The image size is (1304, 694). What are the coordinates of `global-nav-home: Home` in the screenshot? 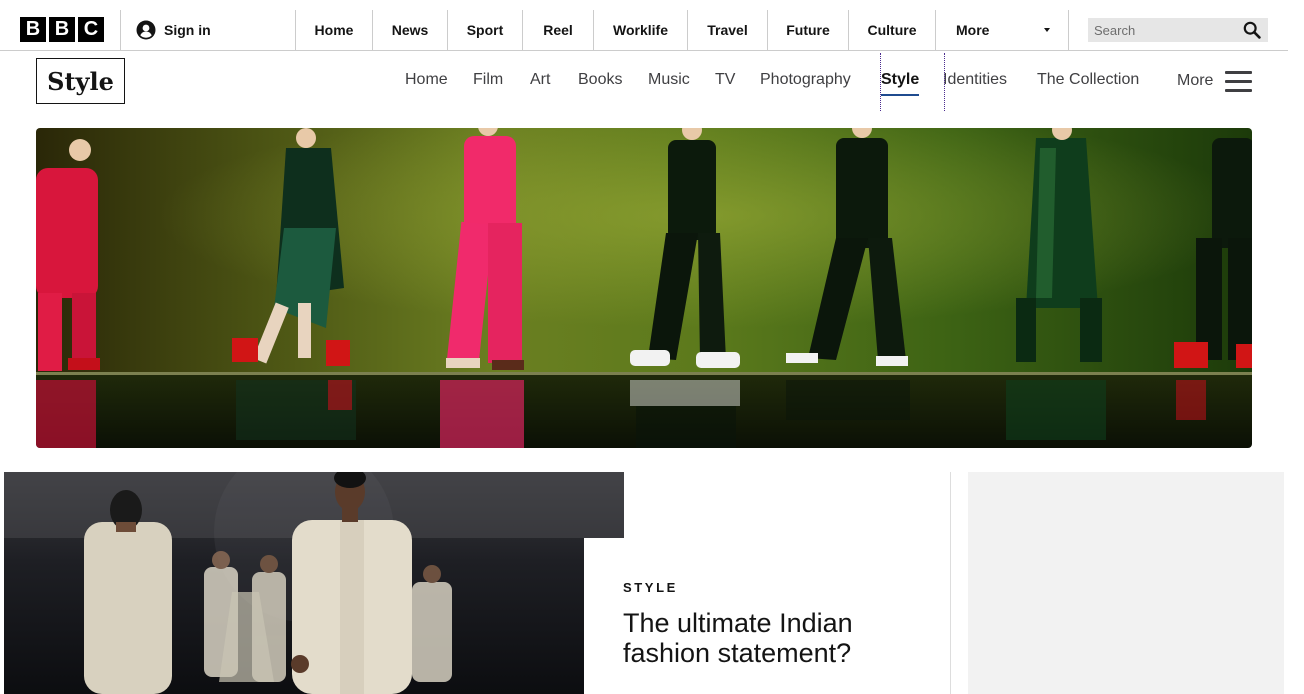 It's located at (333, 30).